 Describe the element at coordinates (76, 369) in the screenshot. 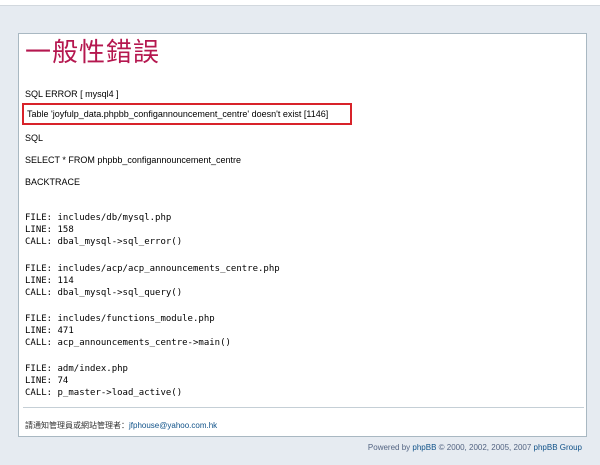

I see `backtrace-file: FILE: adm/index.php` at that location.